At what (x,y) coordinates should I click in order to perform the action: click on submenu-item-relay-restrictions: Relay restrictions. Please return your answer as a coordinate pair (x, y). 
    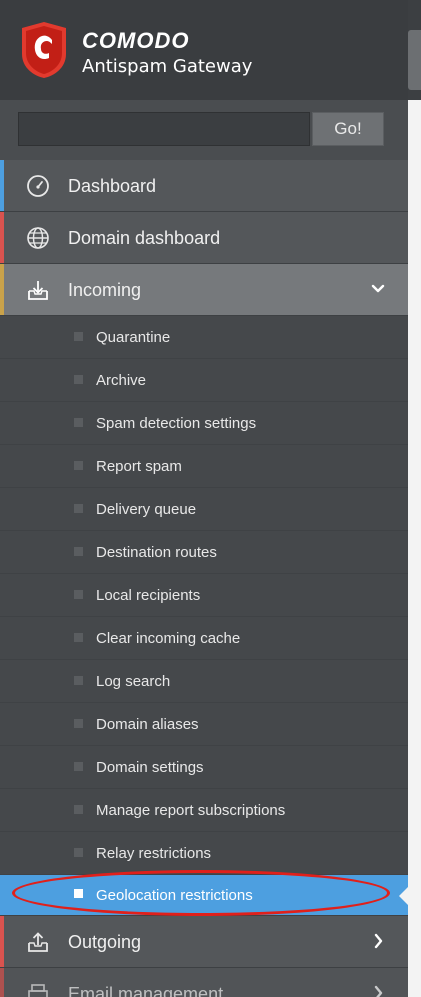
    Looking at the image, I should click on (204, 853).